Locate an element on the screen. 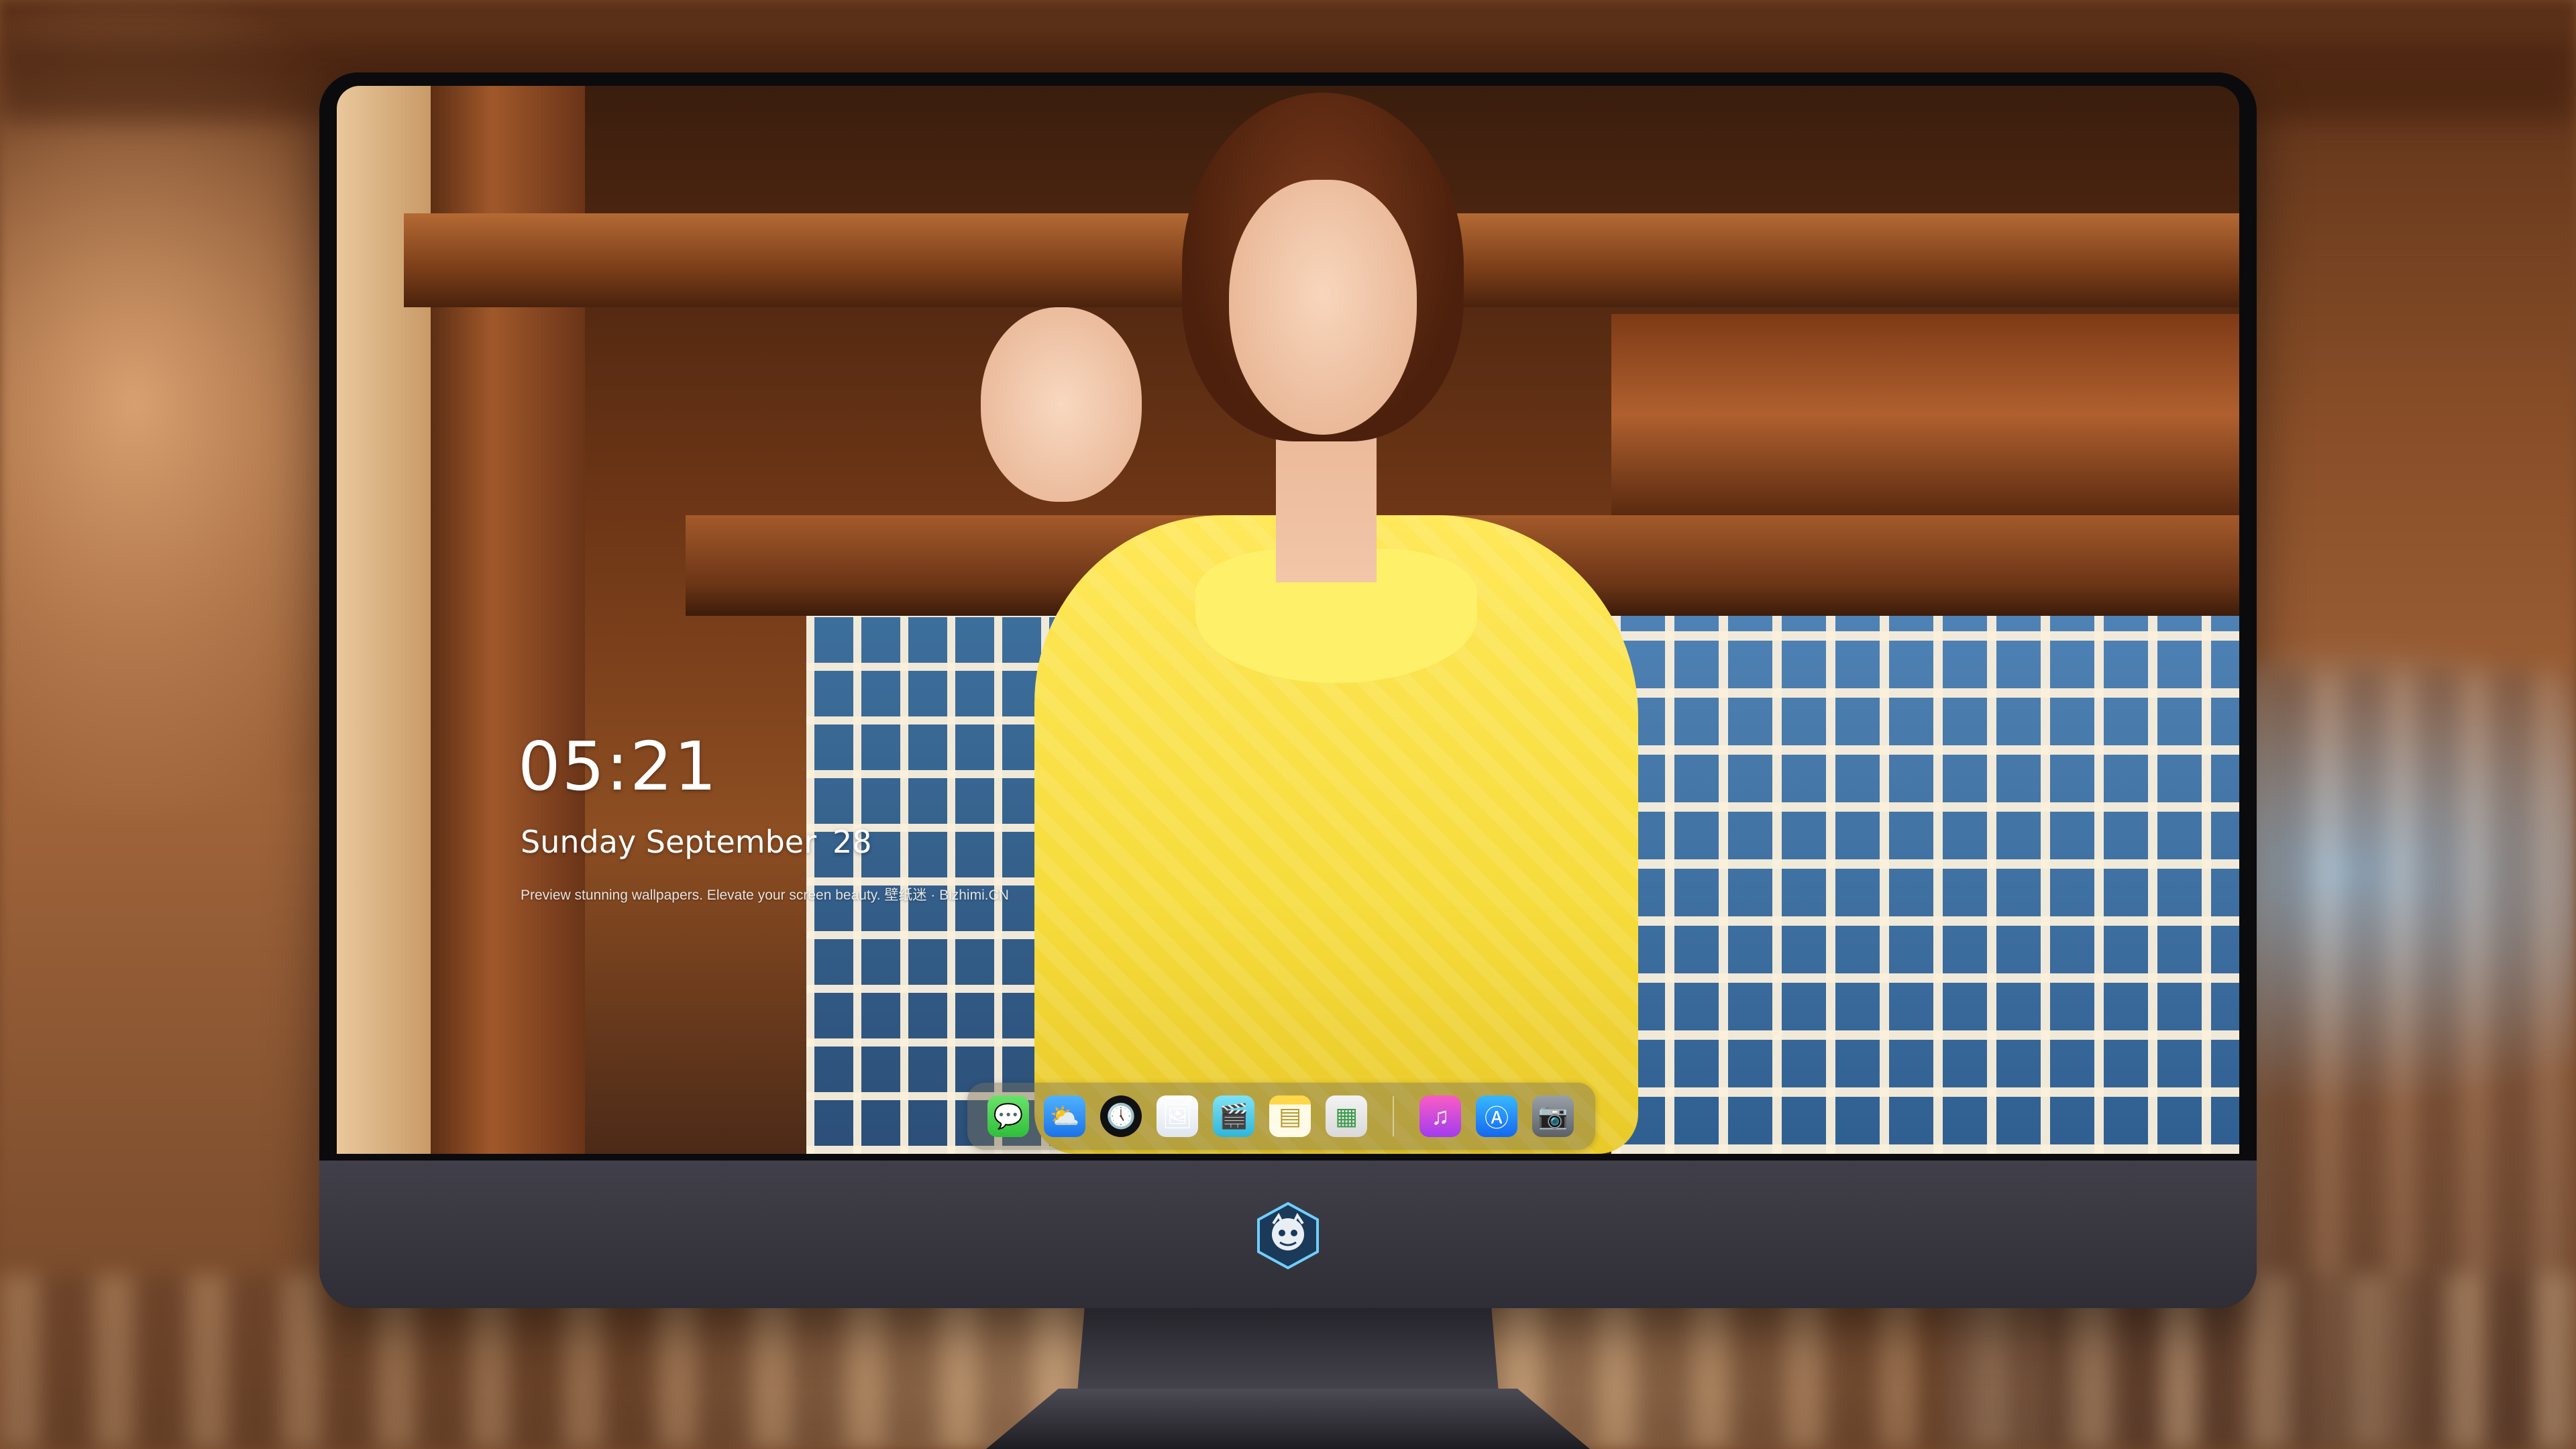 The width and height of the screenshot is (2576, 1449). weather-icon: ⛅ is located at coordinates (1064, 1116).